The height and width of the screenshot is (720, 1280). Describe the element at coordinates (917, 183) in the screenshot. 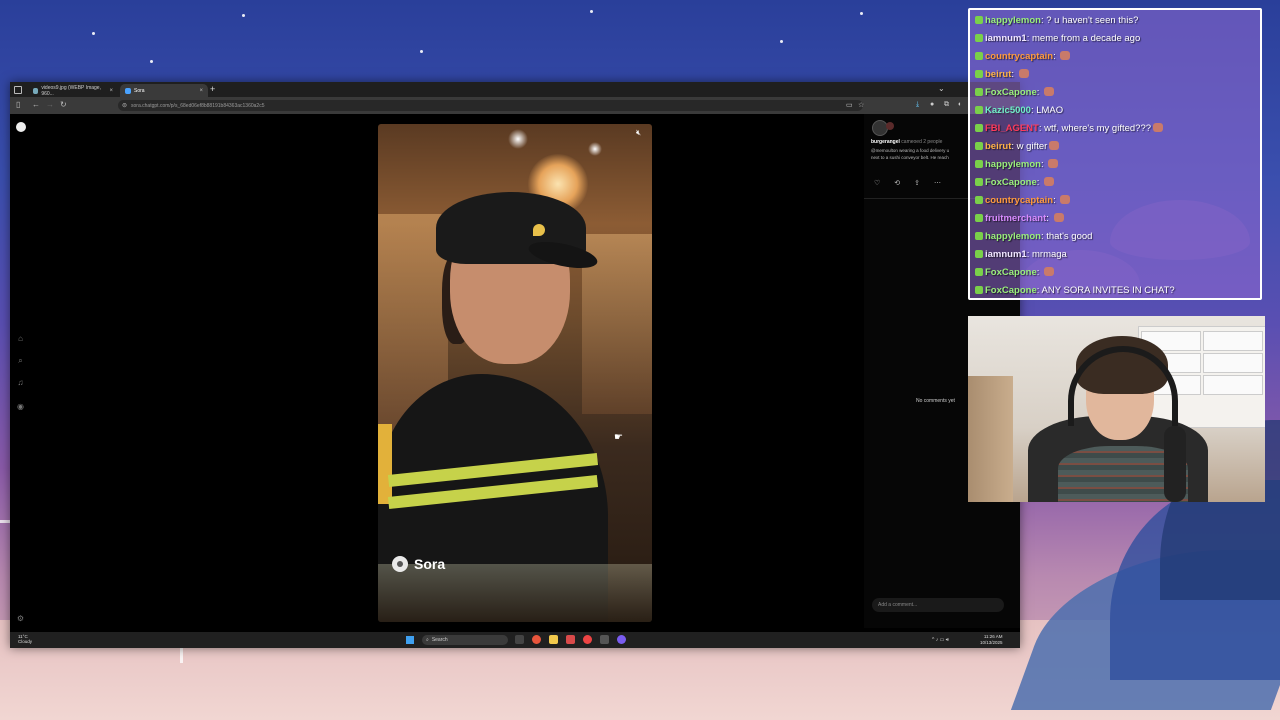

I see `share-icon: ⇪` at that location.